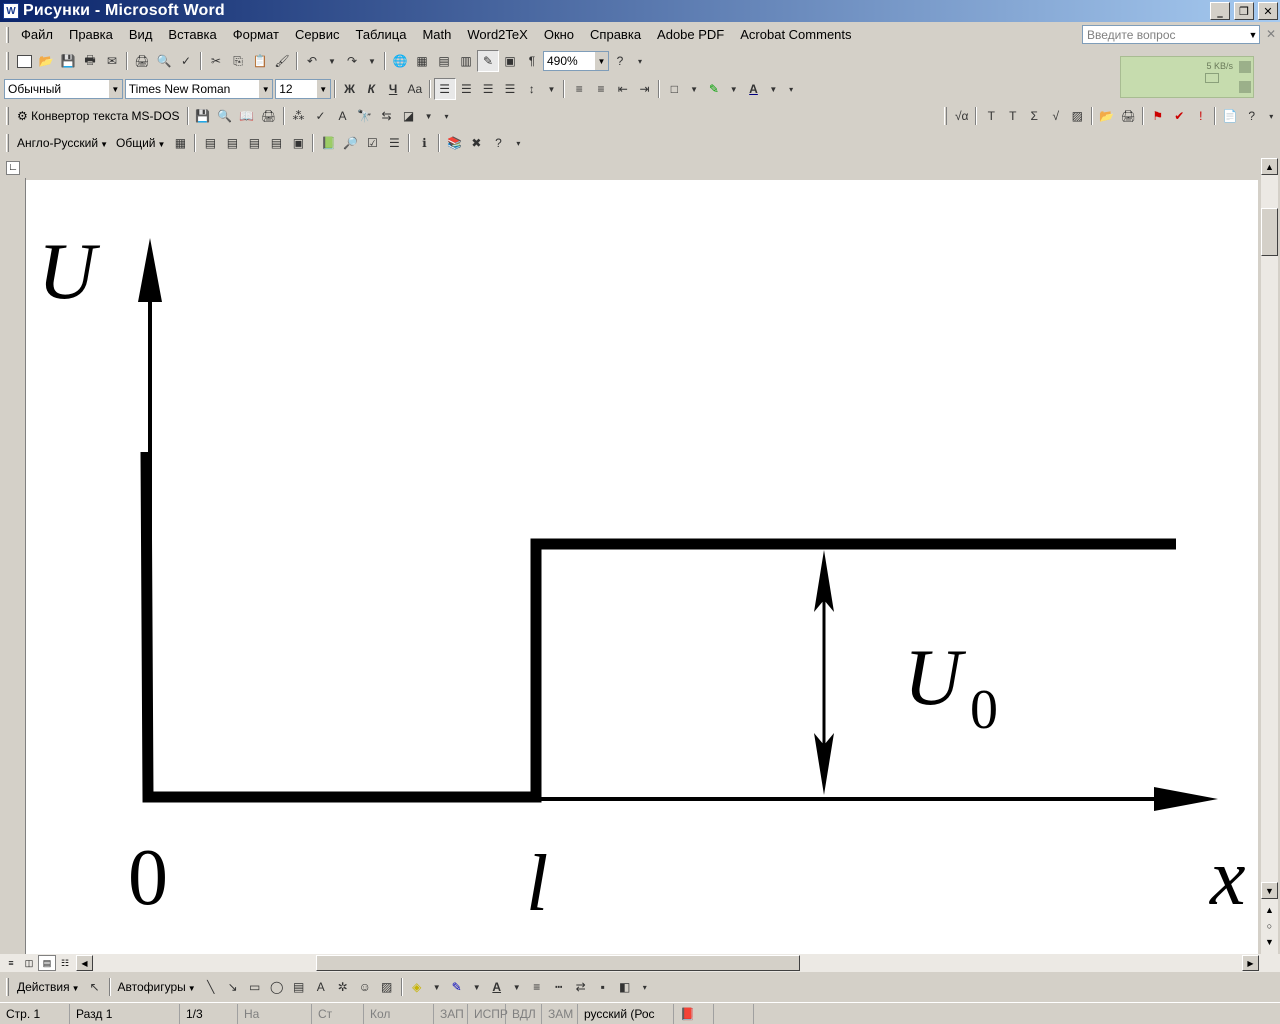 Image resolution: width=1280 pixels, height=1024 pixels. I want to click on rectangle-tool-icon: ▭, so click(255, 987).